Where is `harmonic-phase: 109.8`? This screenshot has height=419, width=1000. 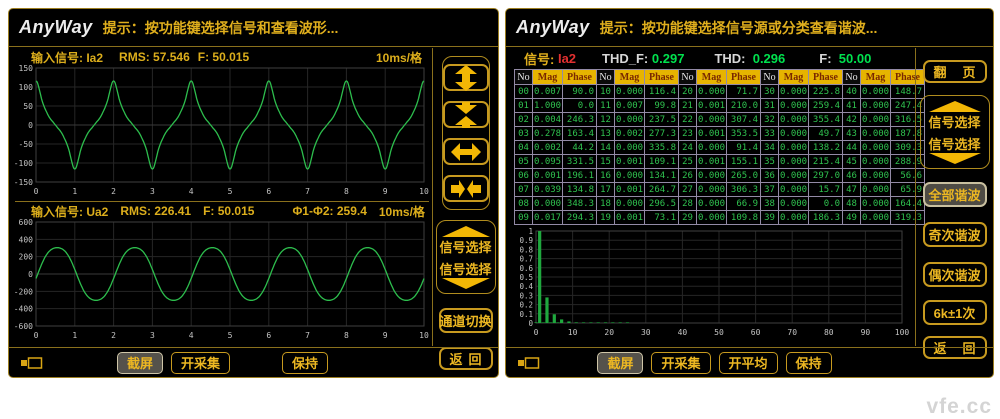 harmonic-phase: 109.8 is located at coordinates (743, 217).